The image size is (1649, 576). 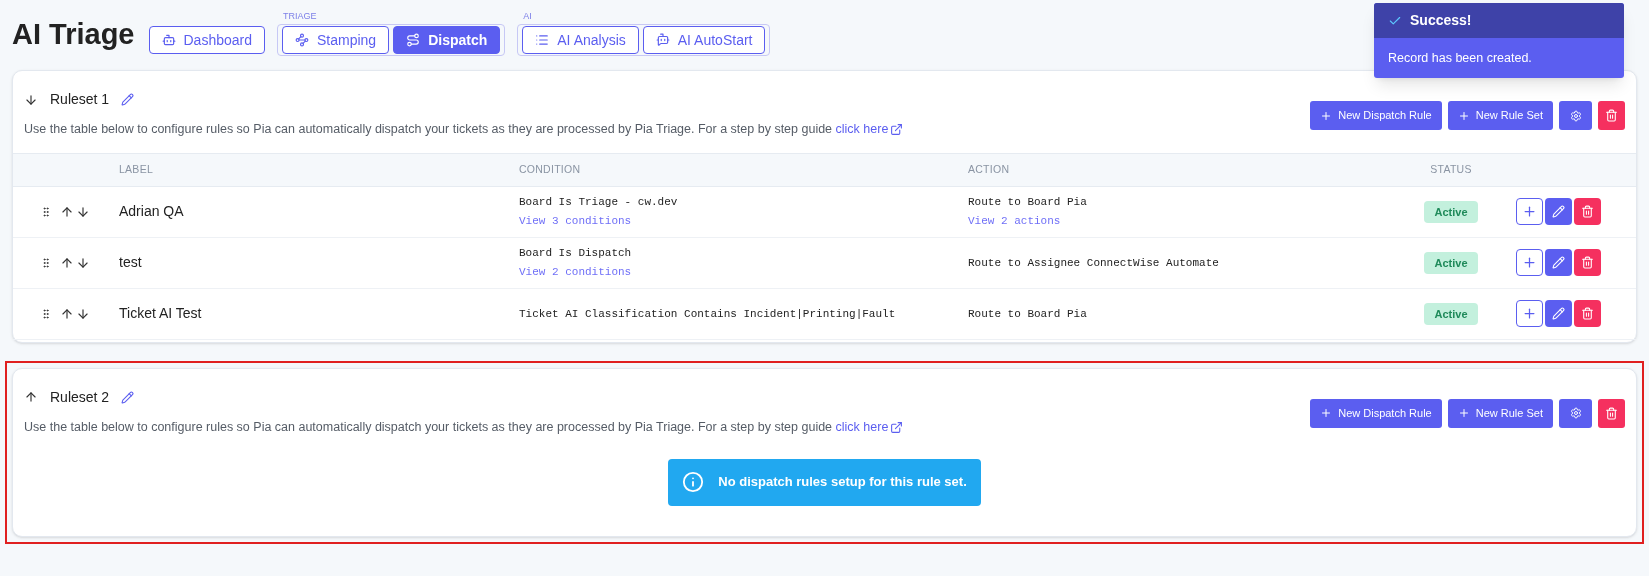 I want to click on alert-message: No dispatch rules setup for this rule set., so click(x=842, y=482).